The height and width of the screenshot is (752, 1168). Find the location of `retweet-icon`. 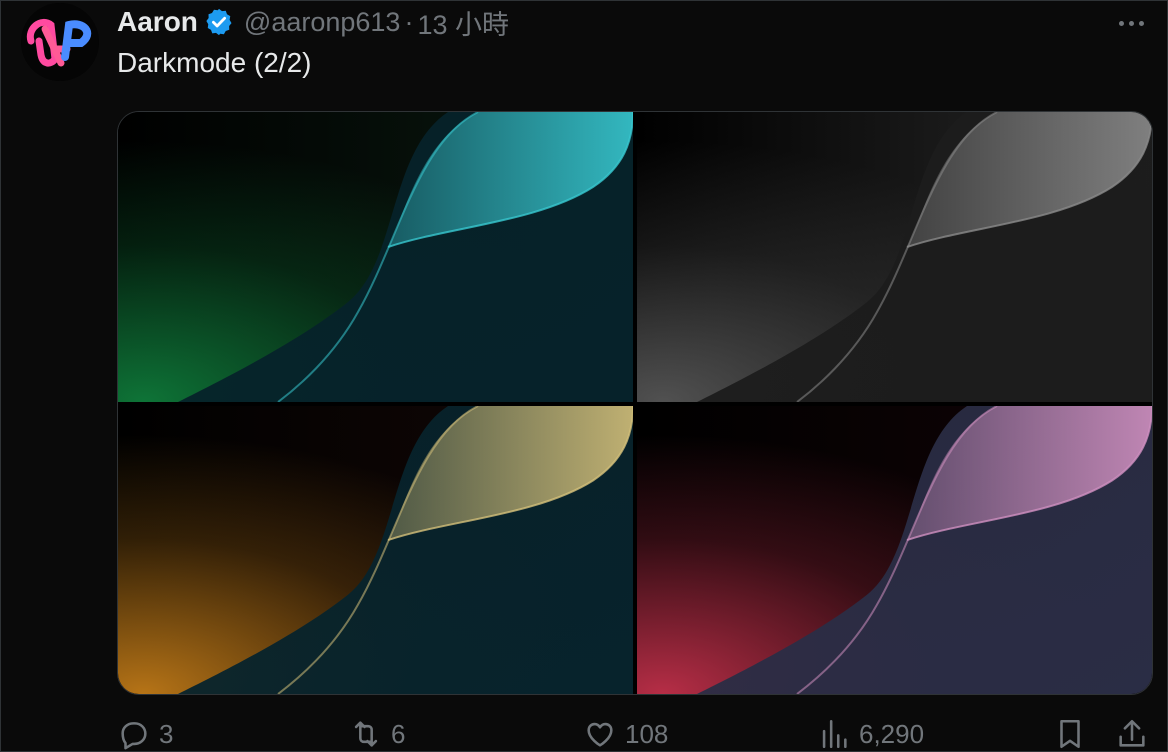

retweet-icon is located at coordinates (366, 734).